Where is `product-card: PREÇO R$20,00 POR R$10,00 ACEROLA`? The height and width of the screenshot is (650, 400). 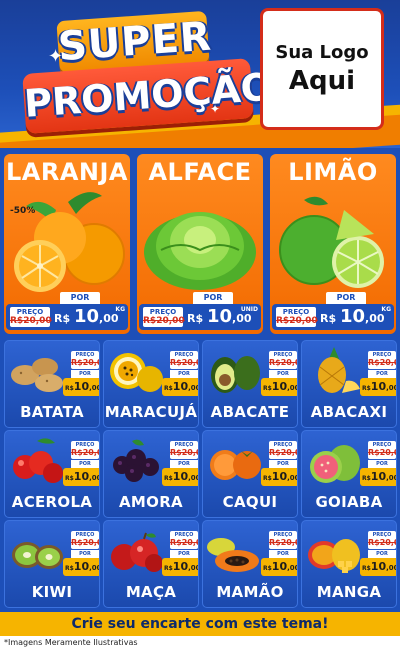 product-card: PREÇO R$20,00 POR R$10,00 ACEROLA is located at coordinates (52, 474).